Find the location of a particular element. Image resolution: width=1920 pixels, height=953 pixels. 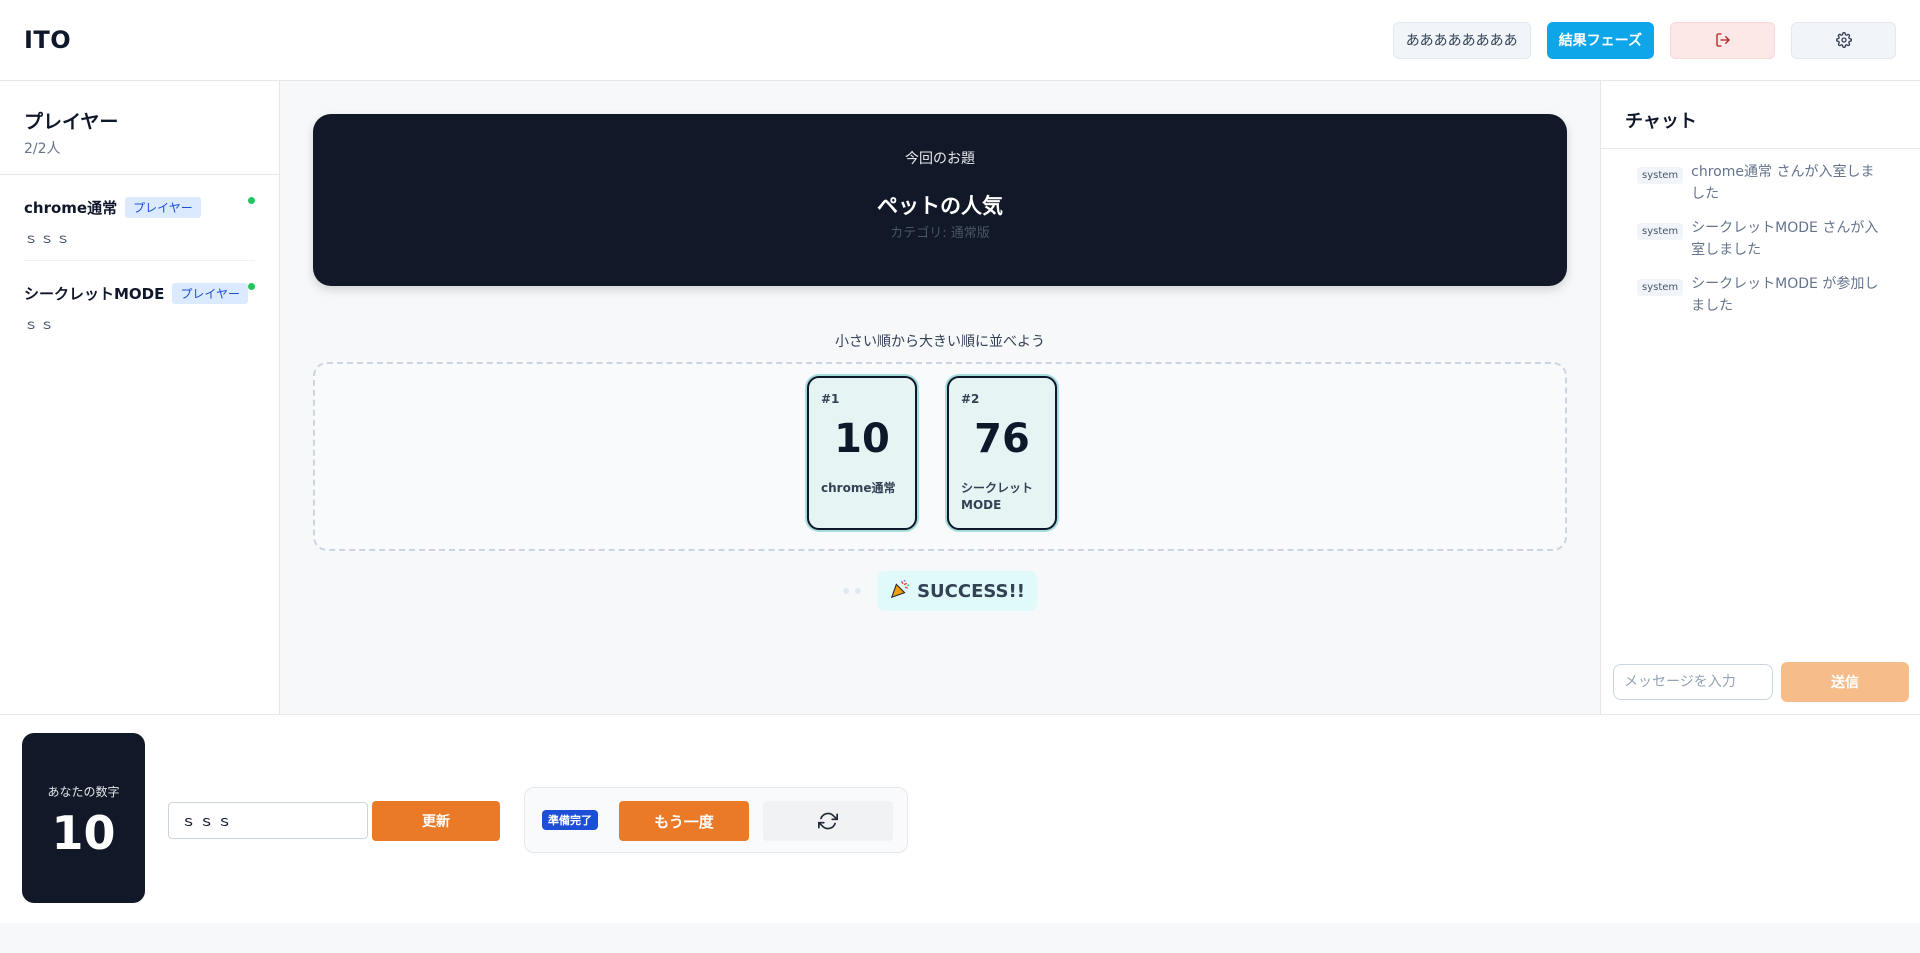

players-title: プレイヤー is located at coordinates (71, 122).